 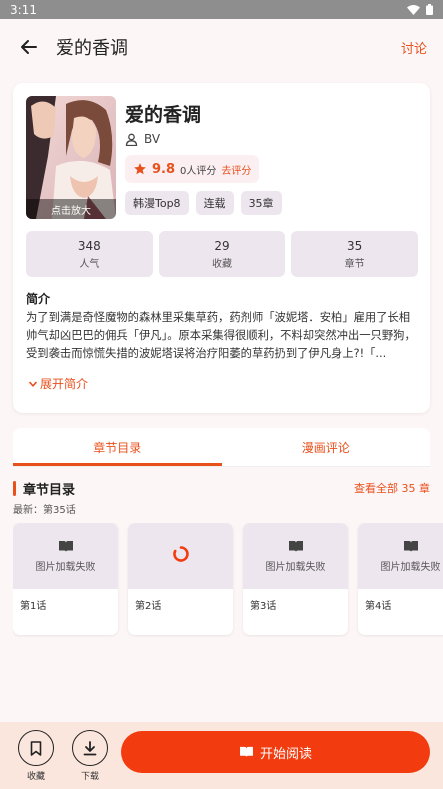 I want to click on app-bar: 爱的香调 讨论, so click(x=221, y=47).